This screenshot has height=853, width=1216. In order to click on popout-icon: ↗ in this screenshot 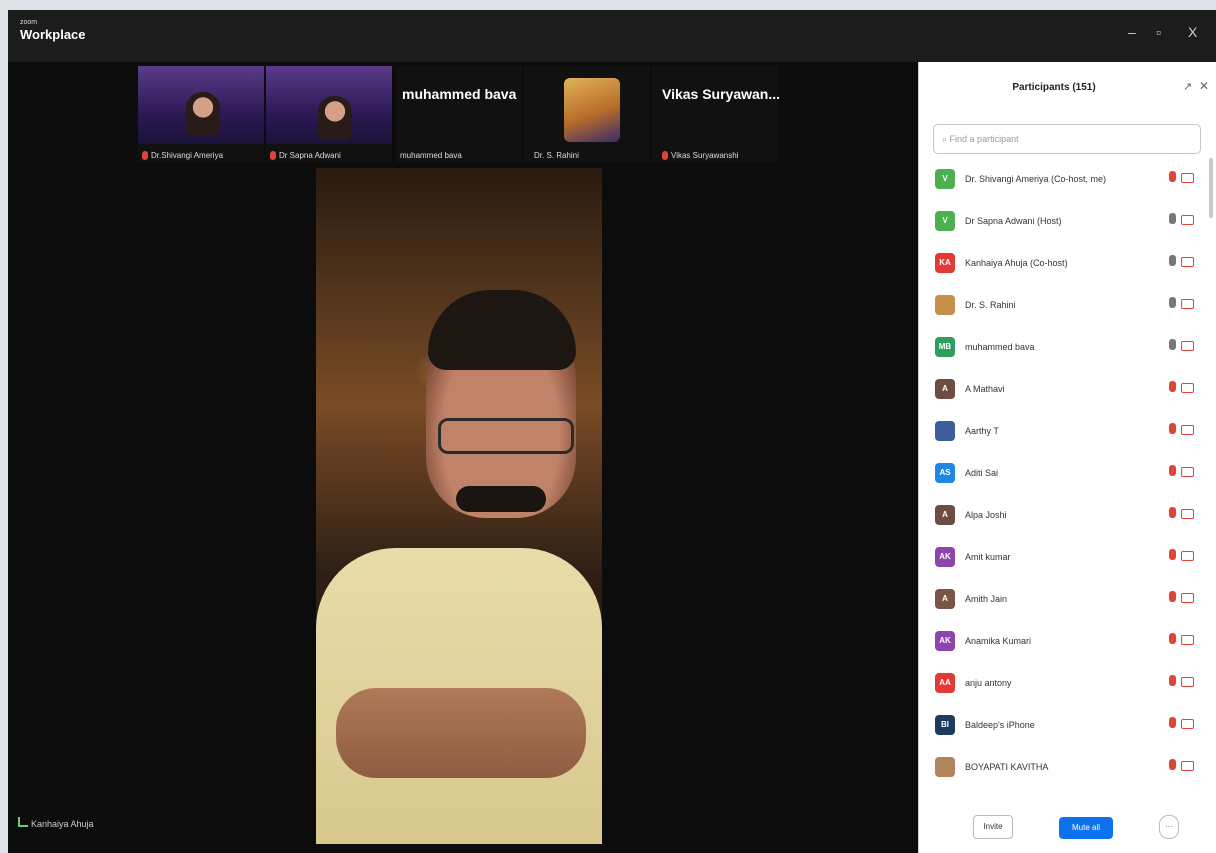, I will do `click(1187, 86)`.